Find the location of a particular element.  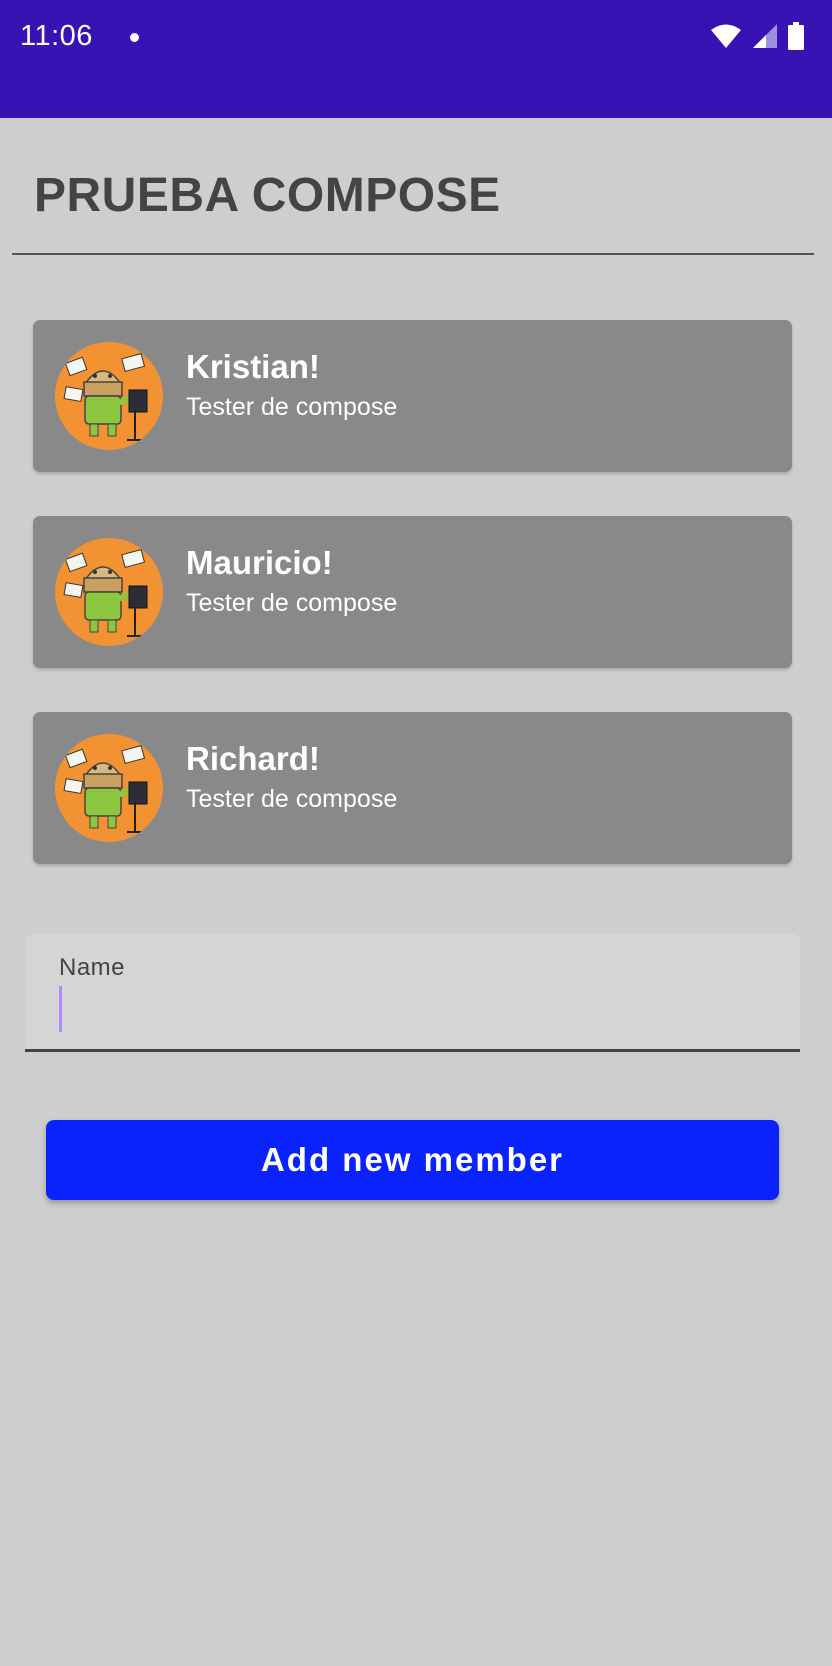

member-name: Richard! is located at coordinates (253, 758).